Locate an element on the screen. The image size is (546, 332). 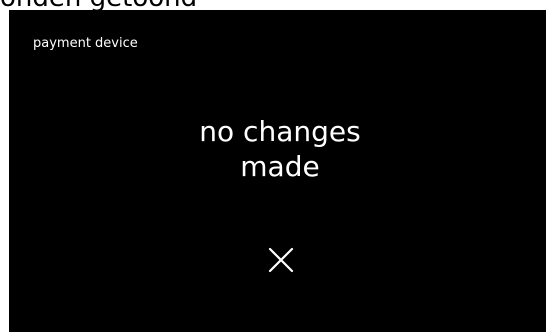
close-icon is located at coordinates (281, 260).